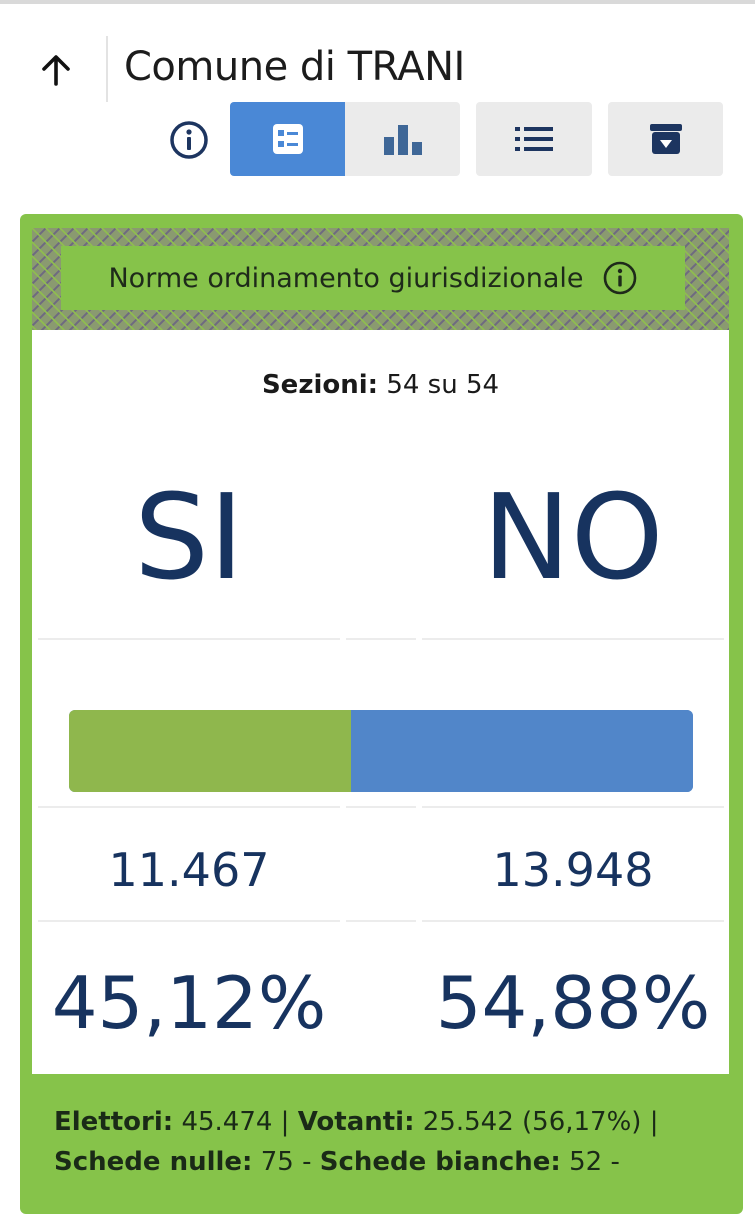 The image size is (755, 1214). Describe the element at coordinates (107, 69) in the screenshot. I see `header-separator` at that location.